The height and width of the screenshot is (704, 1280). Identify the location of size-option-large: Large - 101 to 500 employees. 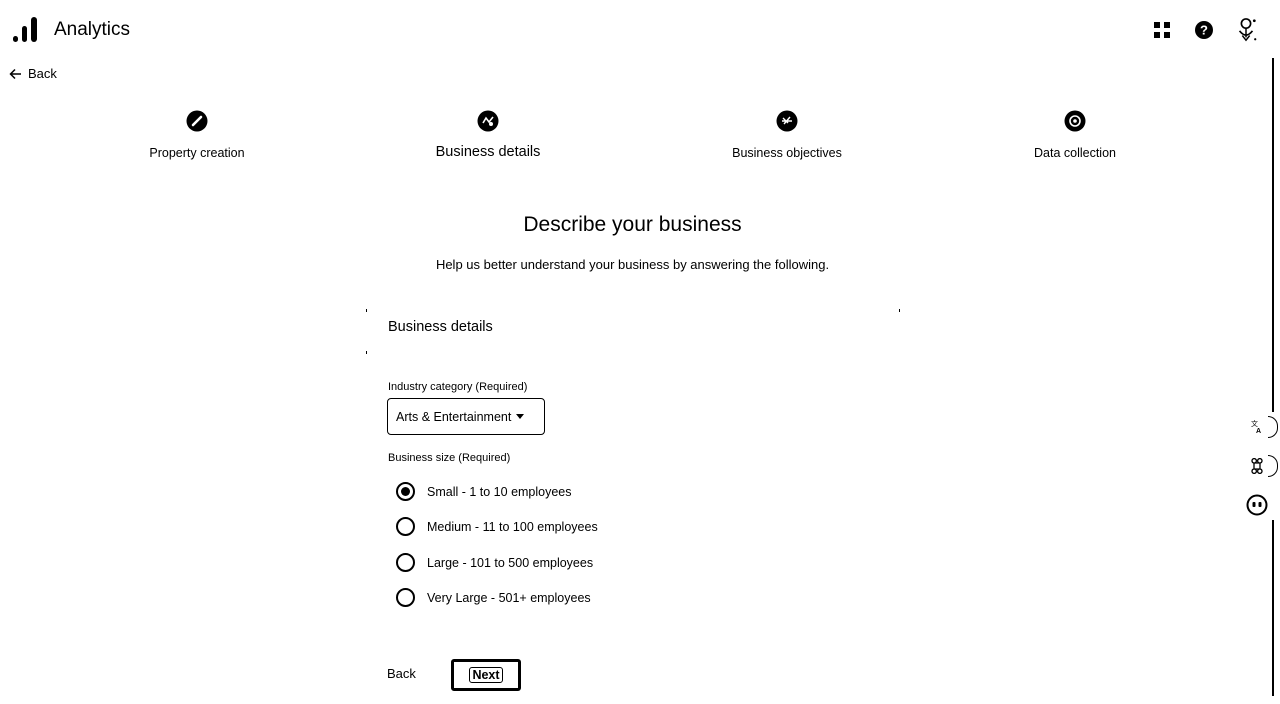
(494, 562).